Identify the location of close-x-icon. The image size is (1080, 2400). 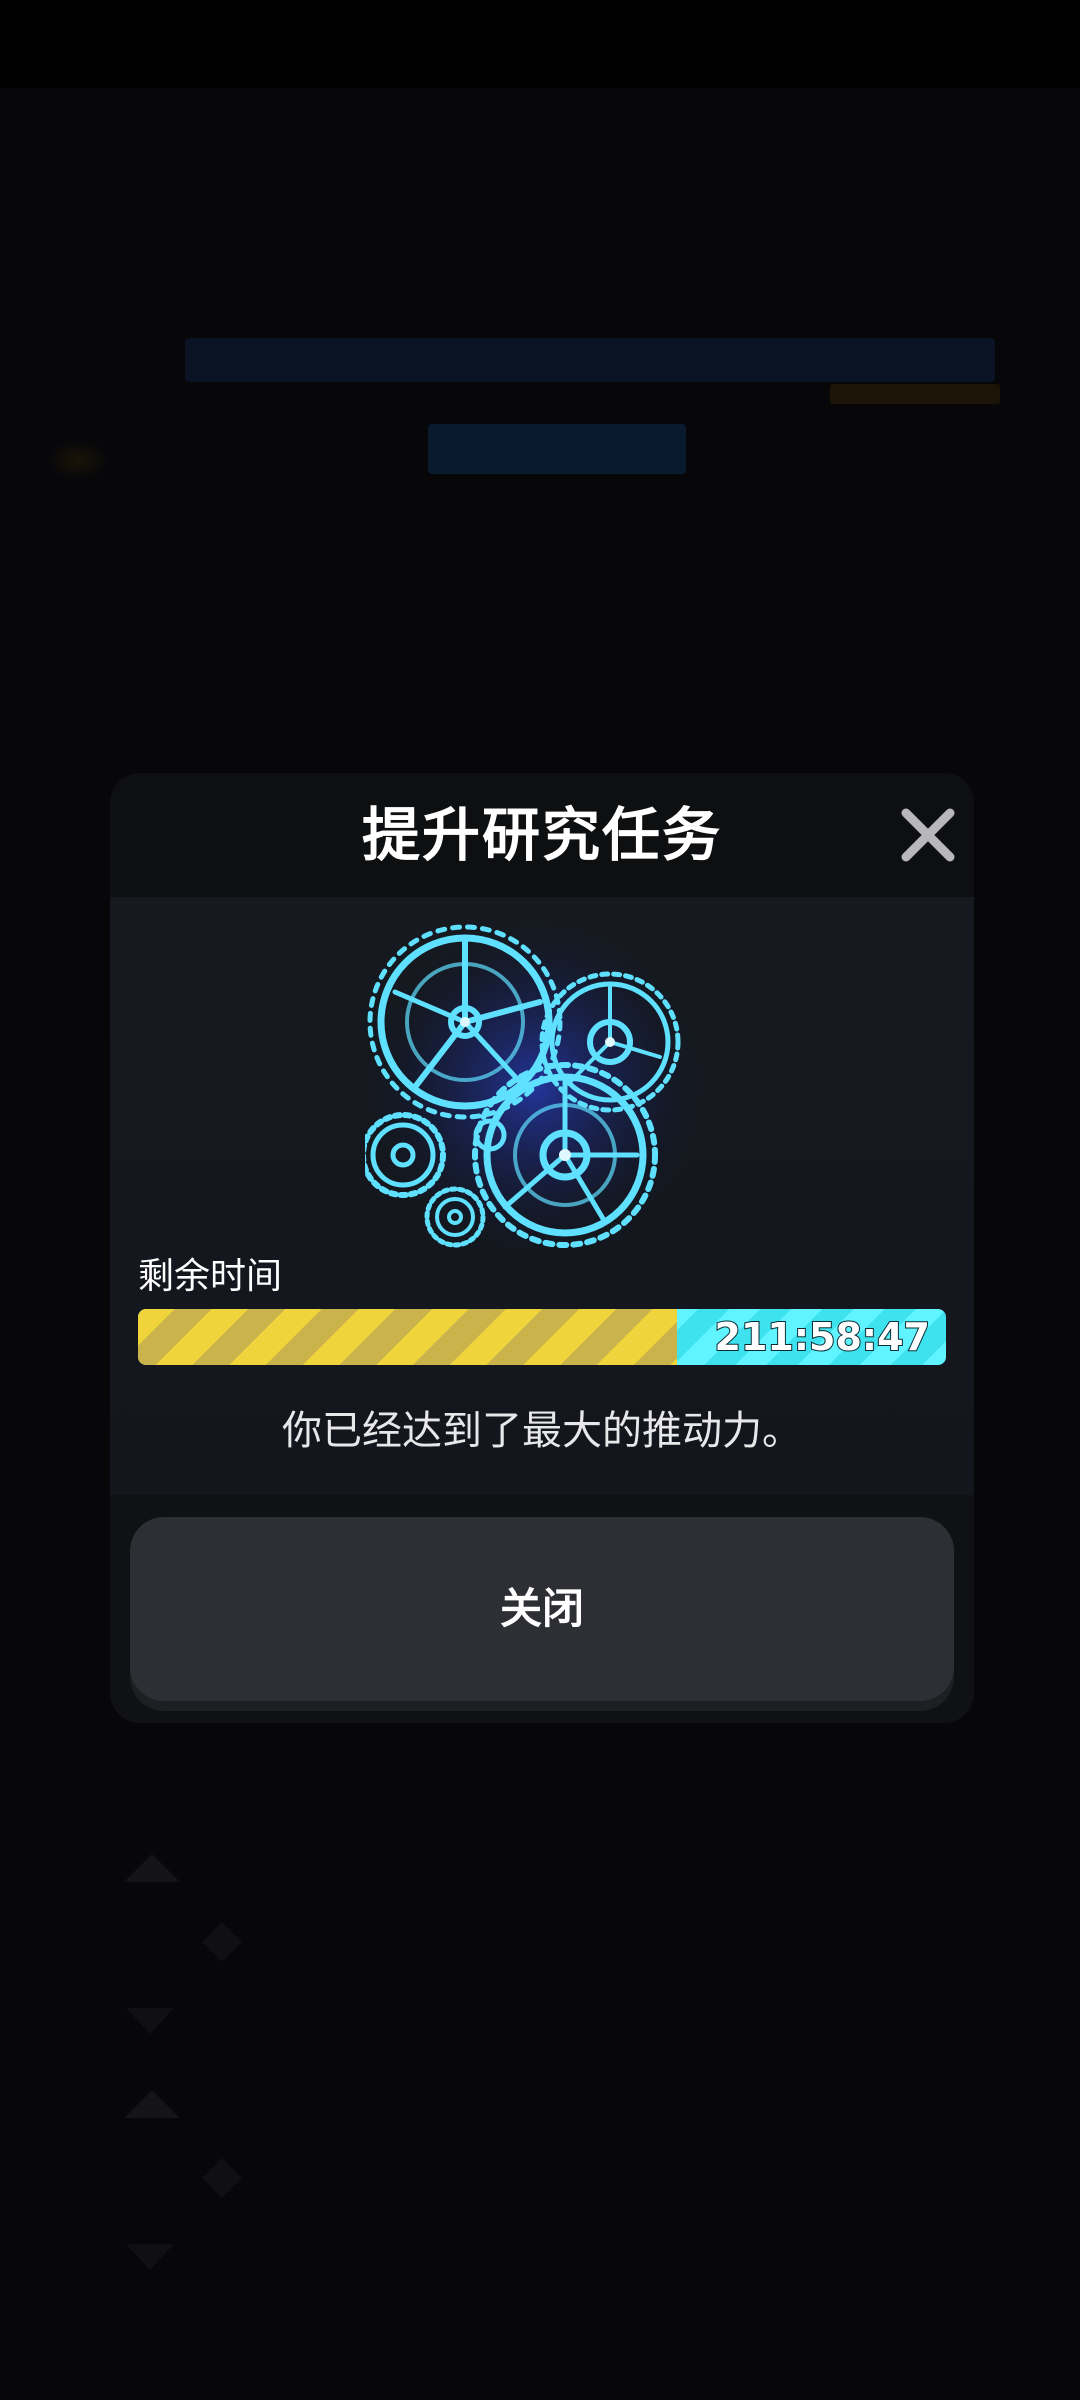
(928, 835).